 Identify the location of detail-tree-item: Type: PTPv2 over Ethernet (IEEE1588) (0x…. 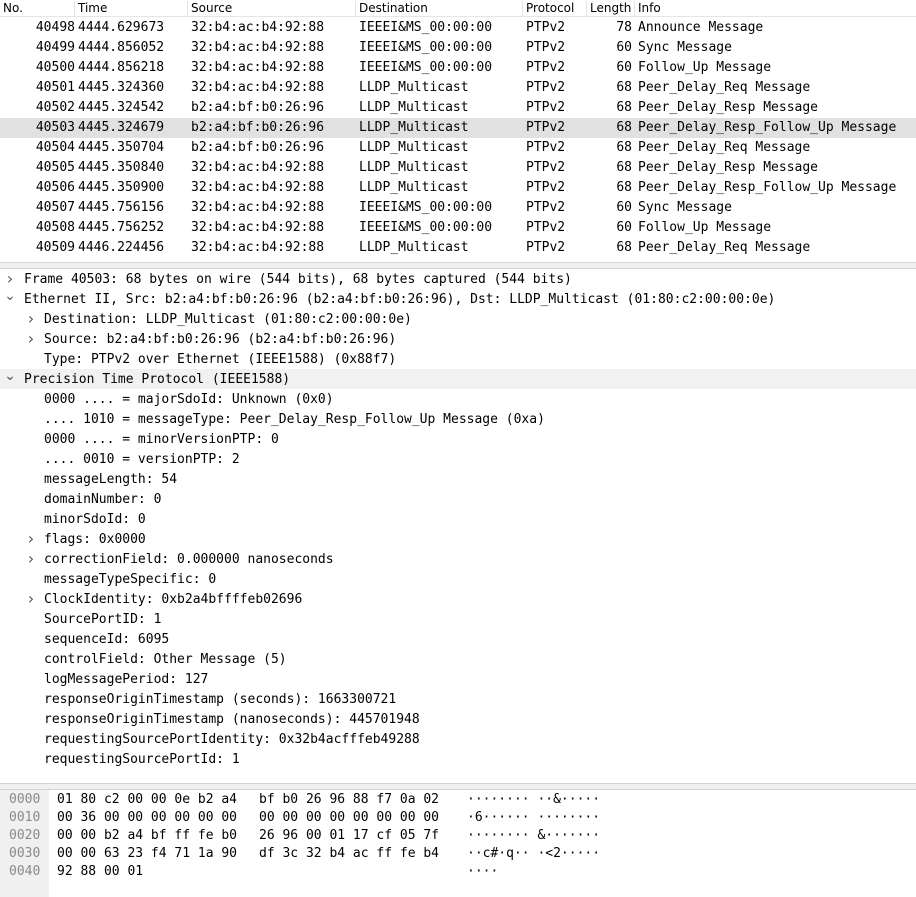
(458, 359).